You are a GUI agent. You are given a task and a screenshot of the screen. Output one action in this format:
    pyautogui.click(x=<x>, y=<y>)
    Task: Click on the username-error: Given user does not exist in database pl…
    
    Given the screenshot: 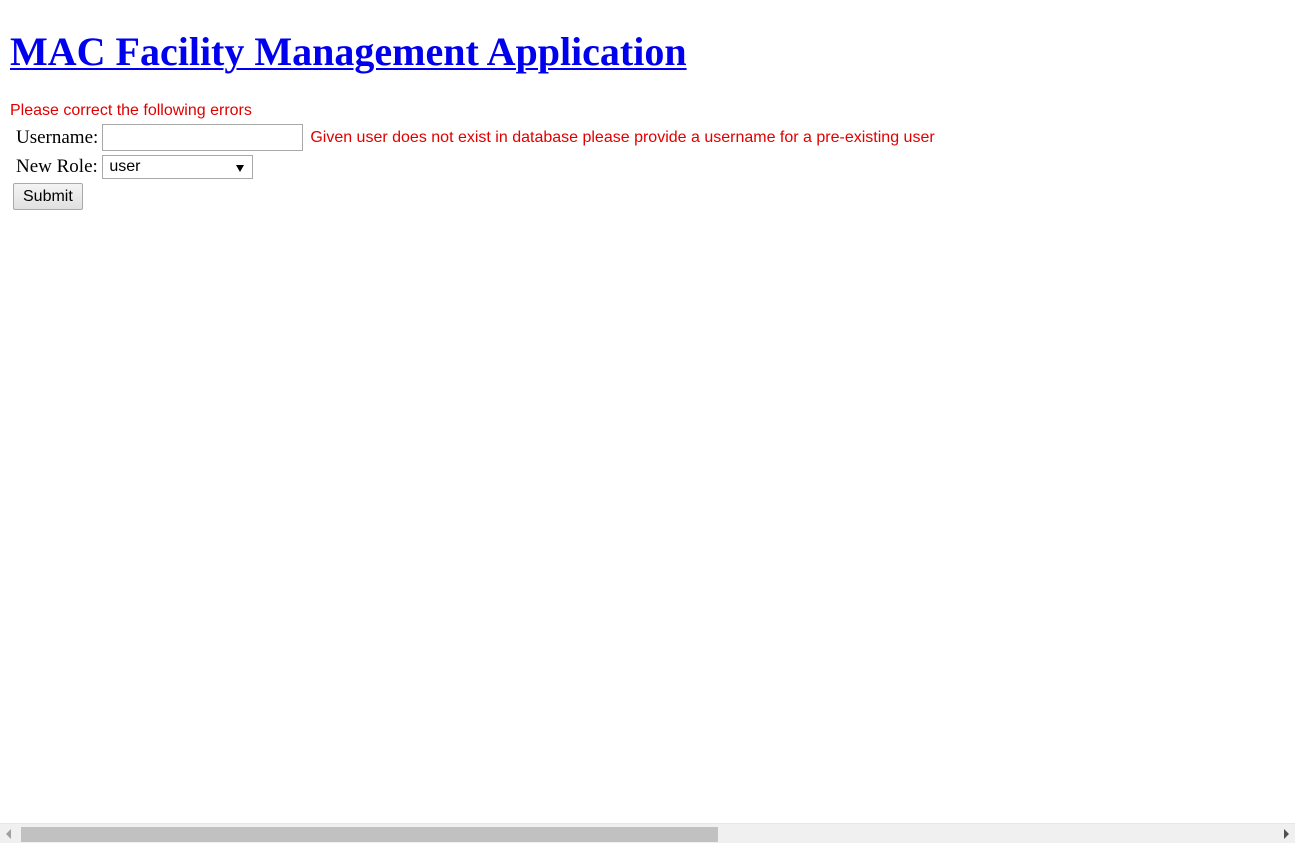 What is the action you would take?
    pyautogui.click(x=622, y=137)
    